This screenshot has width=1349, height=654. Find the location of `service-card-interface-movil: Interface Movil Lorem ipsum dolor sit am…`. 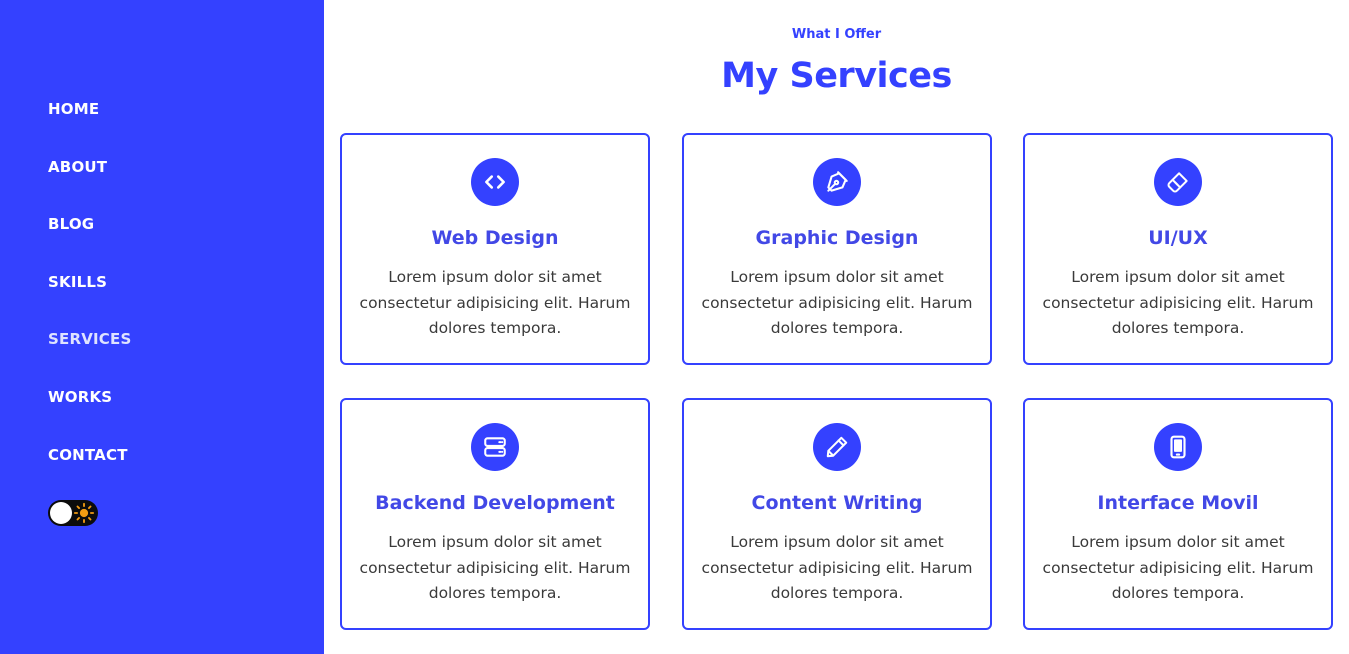

service-card-interface-movil: Interface Movil Lorem ipsum dolor sit am… is located at coordinates (1178, 514).